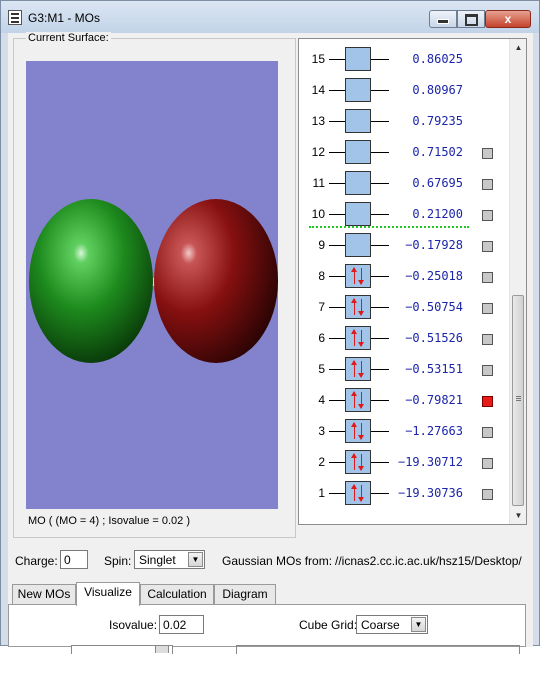 The width and height of the screenshot is (548, 696). What do you see at coordinates (434, 338) in the screenshot?
I see `mo-energy: −0.51526` at bounding box center [434, 338].